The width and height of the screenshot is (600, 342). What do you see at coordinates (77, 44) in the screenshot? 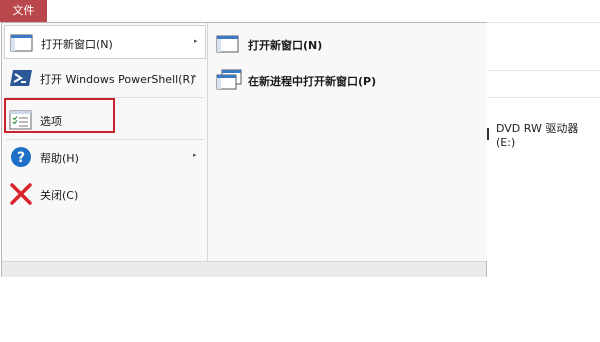
I see `menu-item-label: 打开新窗口(N)` at bounding box center [77, 44].